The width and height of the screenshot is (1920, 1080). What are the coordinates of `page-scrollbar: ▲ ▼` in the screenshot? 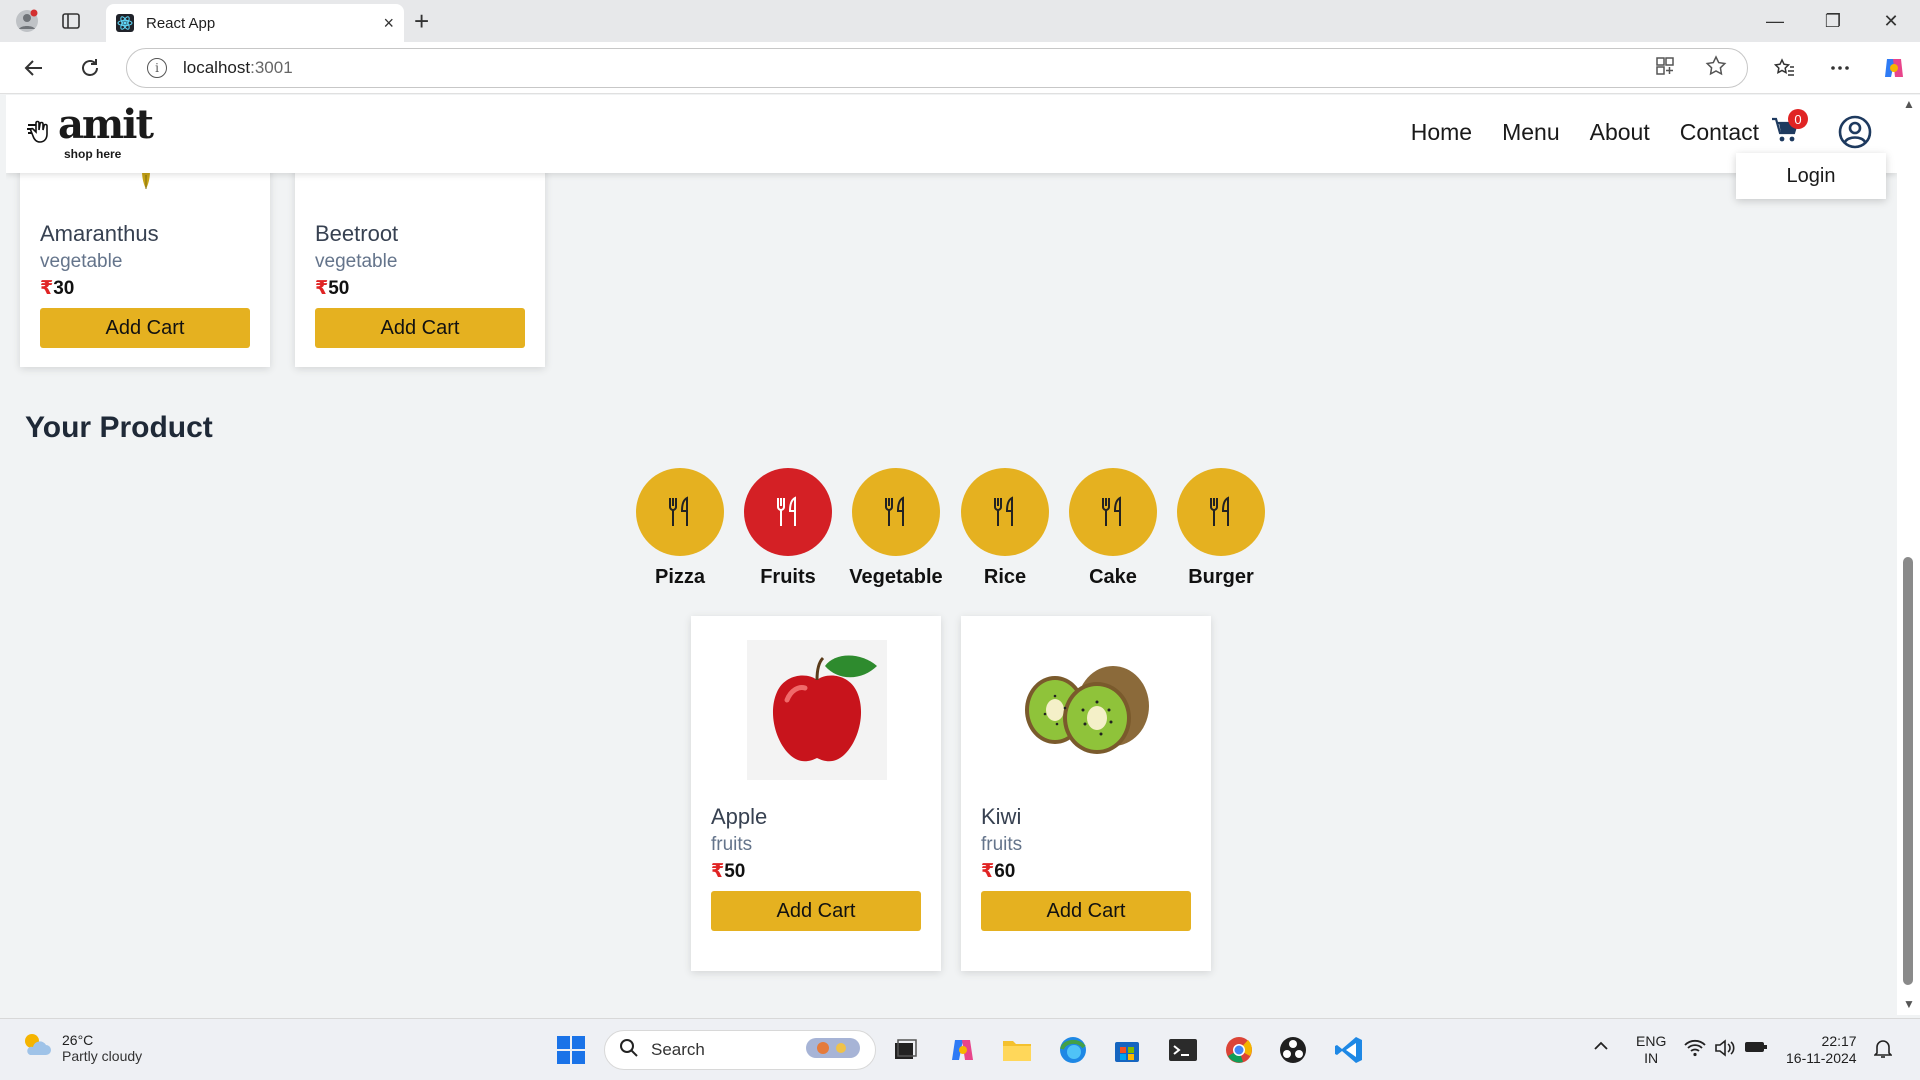 It's located at (1908, 555).